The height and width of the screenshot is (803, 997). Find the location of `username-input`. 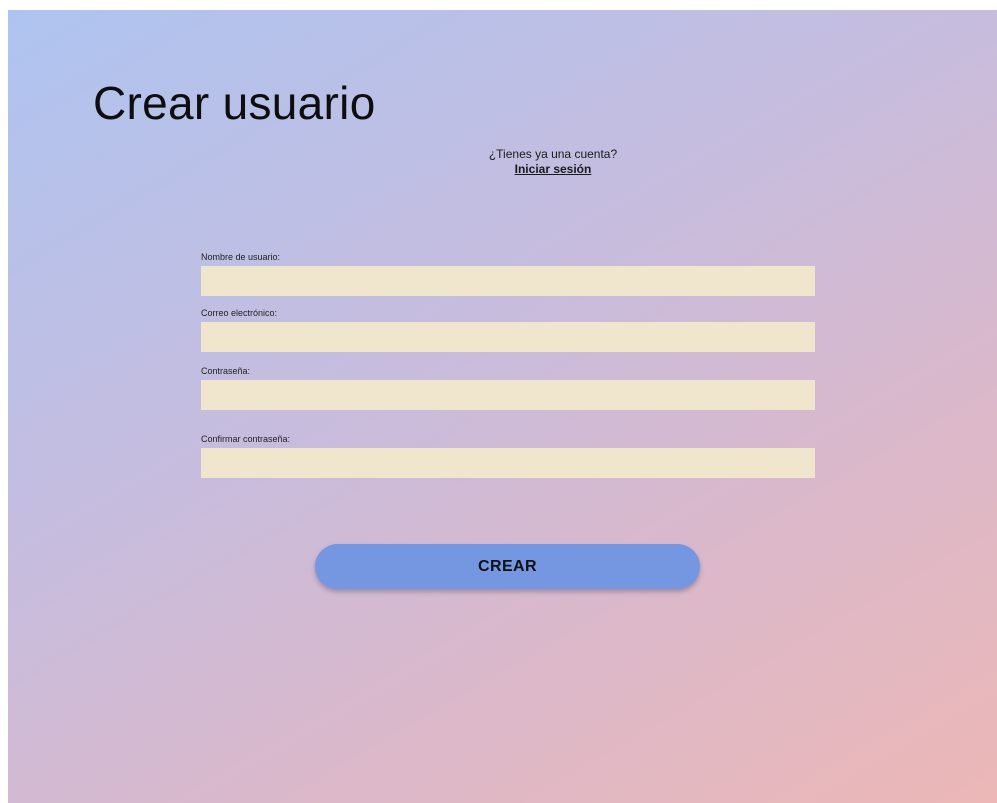

username-input is located at coordinates (508, 281).